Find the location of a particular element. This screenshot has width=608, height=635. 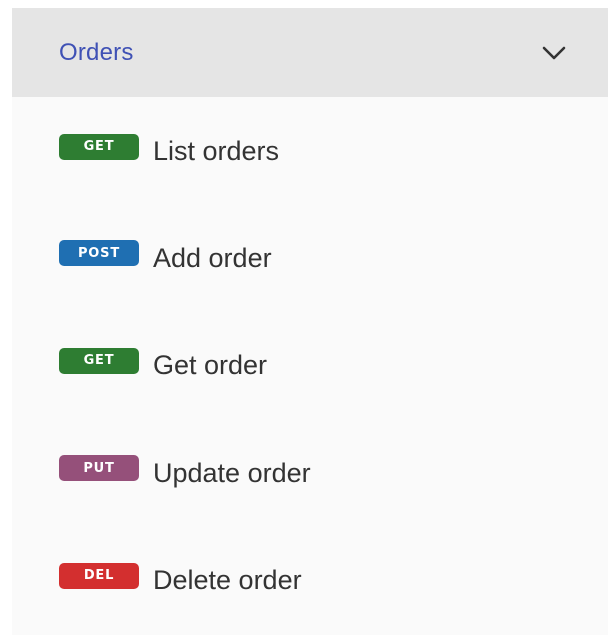

operation-label: Add order is located at coordinates (212, 257).